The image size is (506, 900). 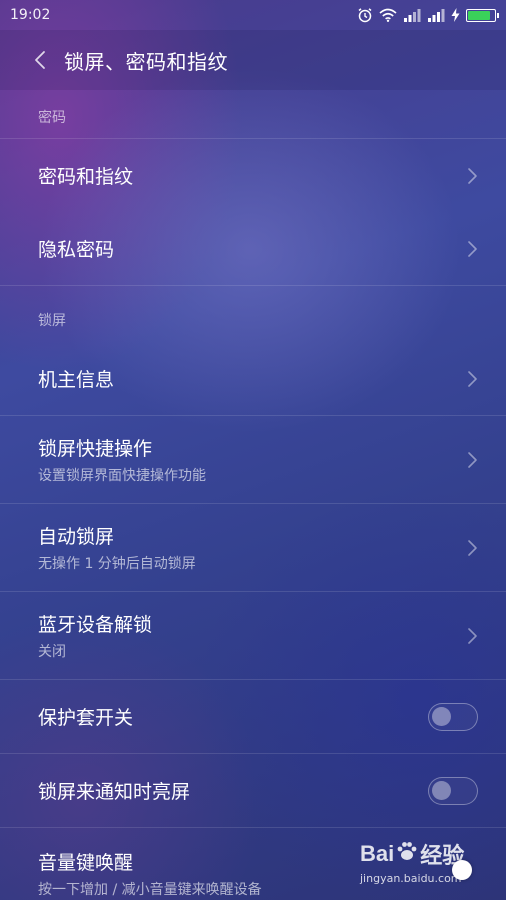 What do you see at coordinates (462, 870) in the screenshot?
I see `floating-dot-button` at bounding box center [462, 870].